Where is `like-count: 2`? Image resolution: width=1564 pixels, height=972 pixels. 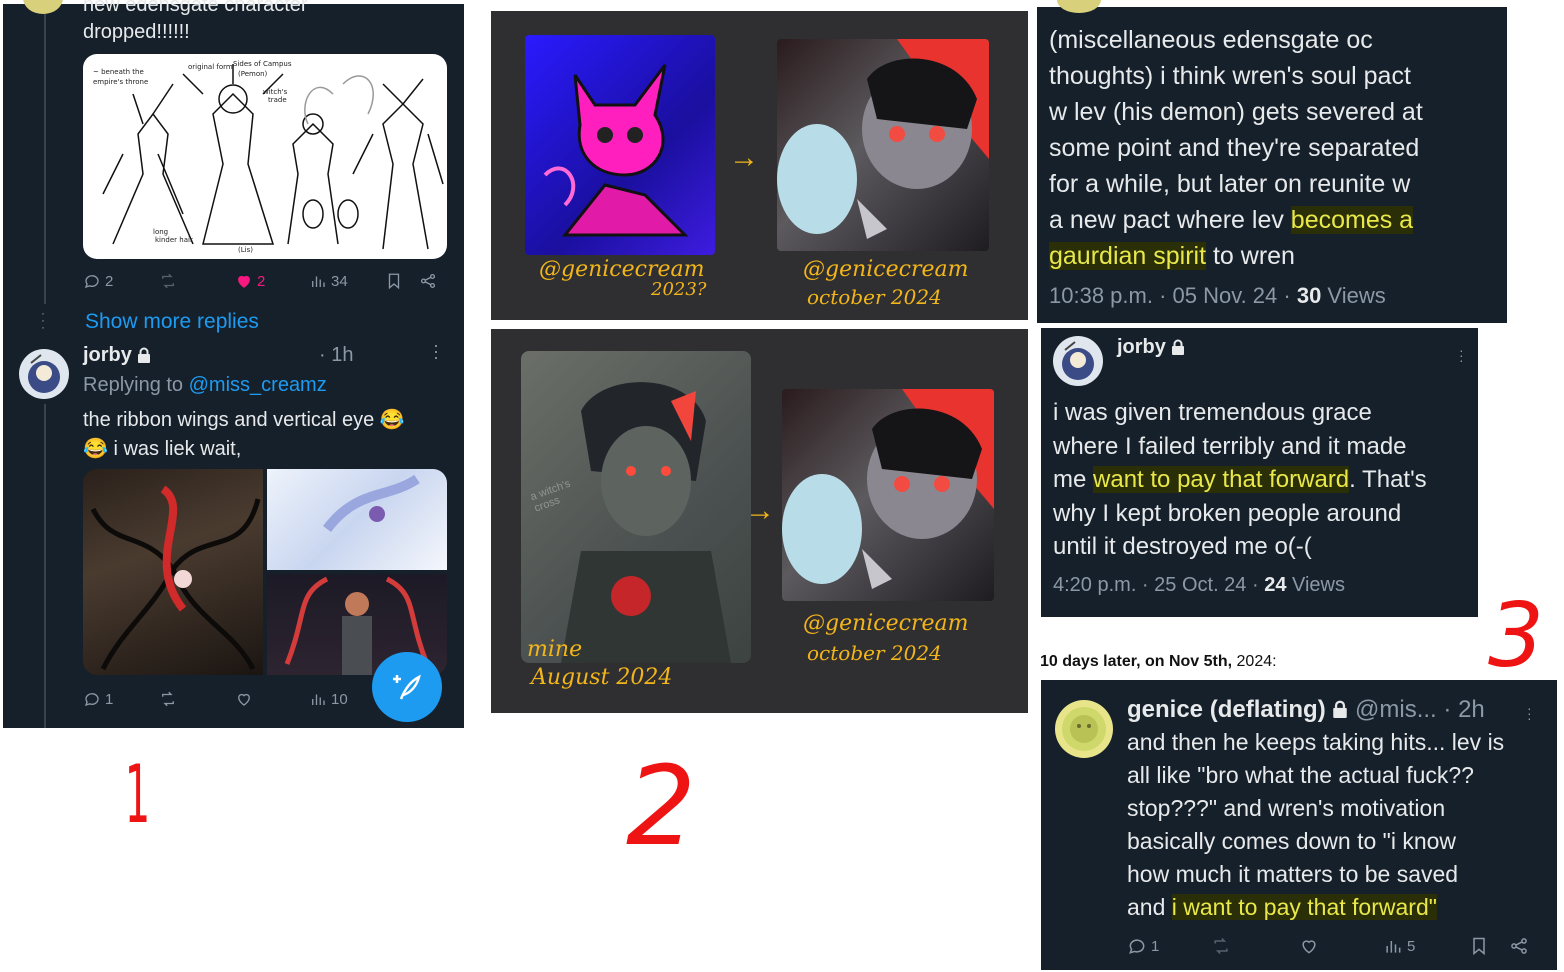 like-count: 2 is located at coordinates (261, 281).